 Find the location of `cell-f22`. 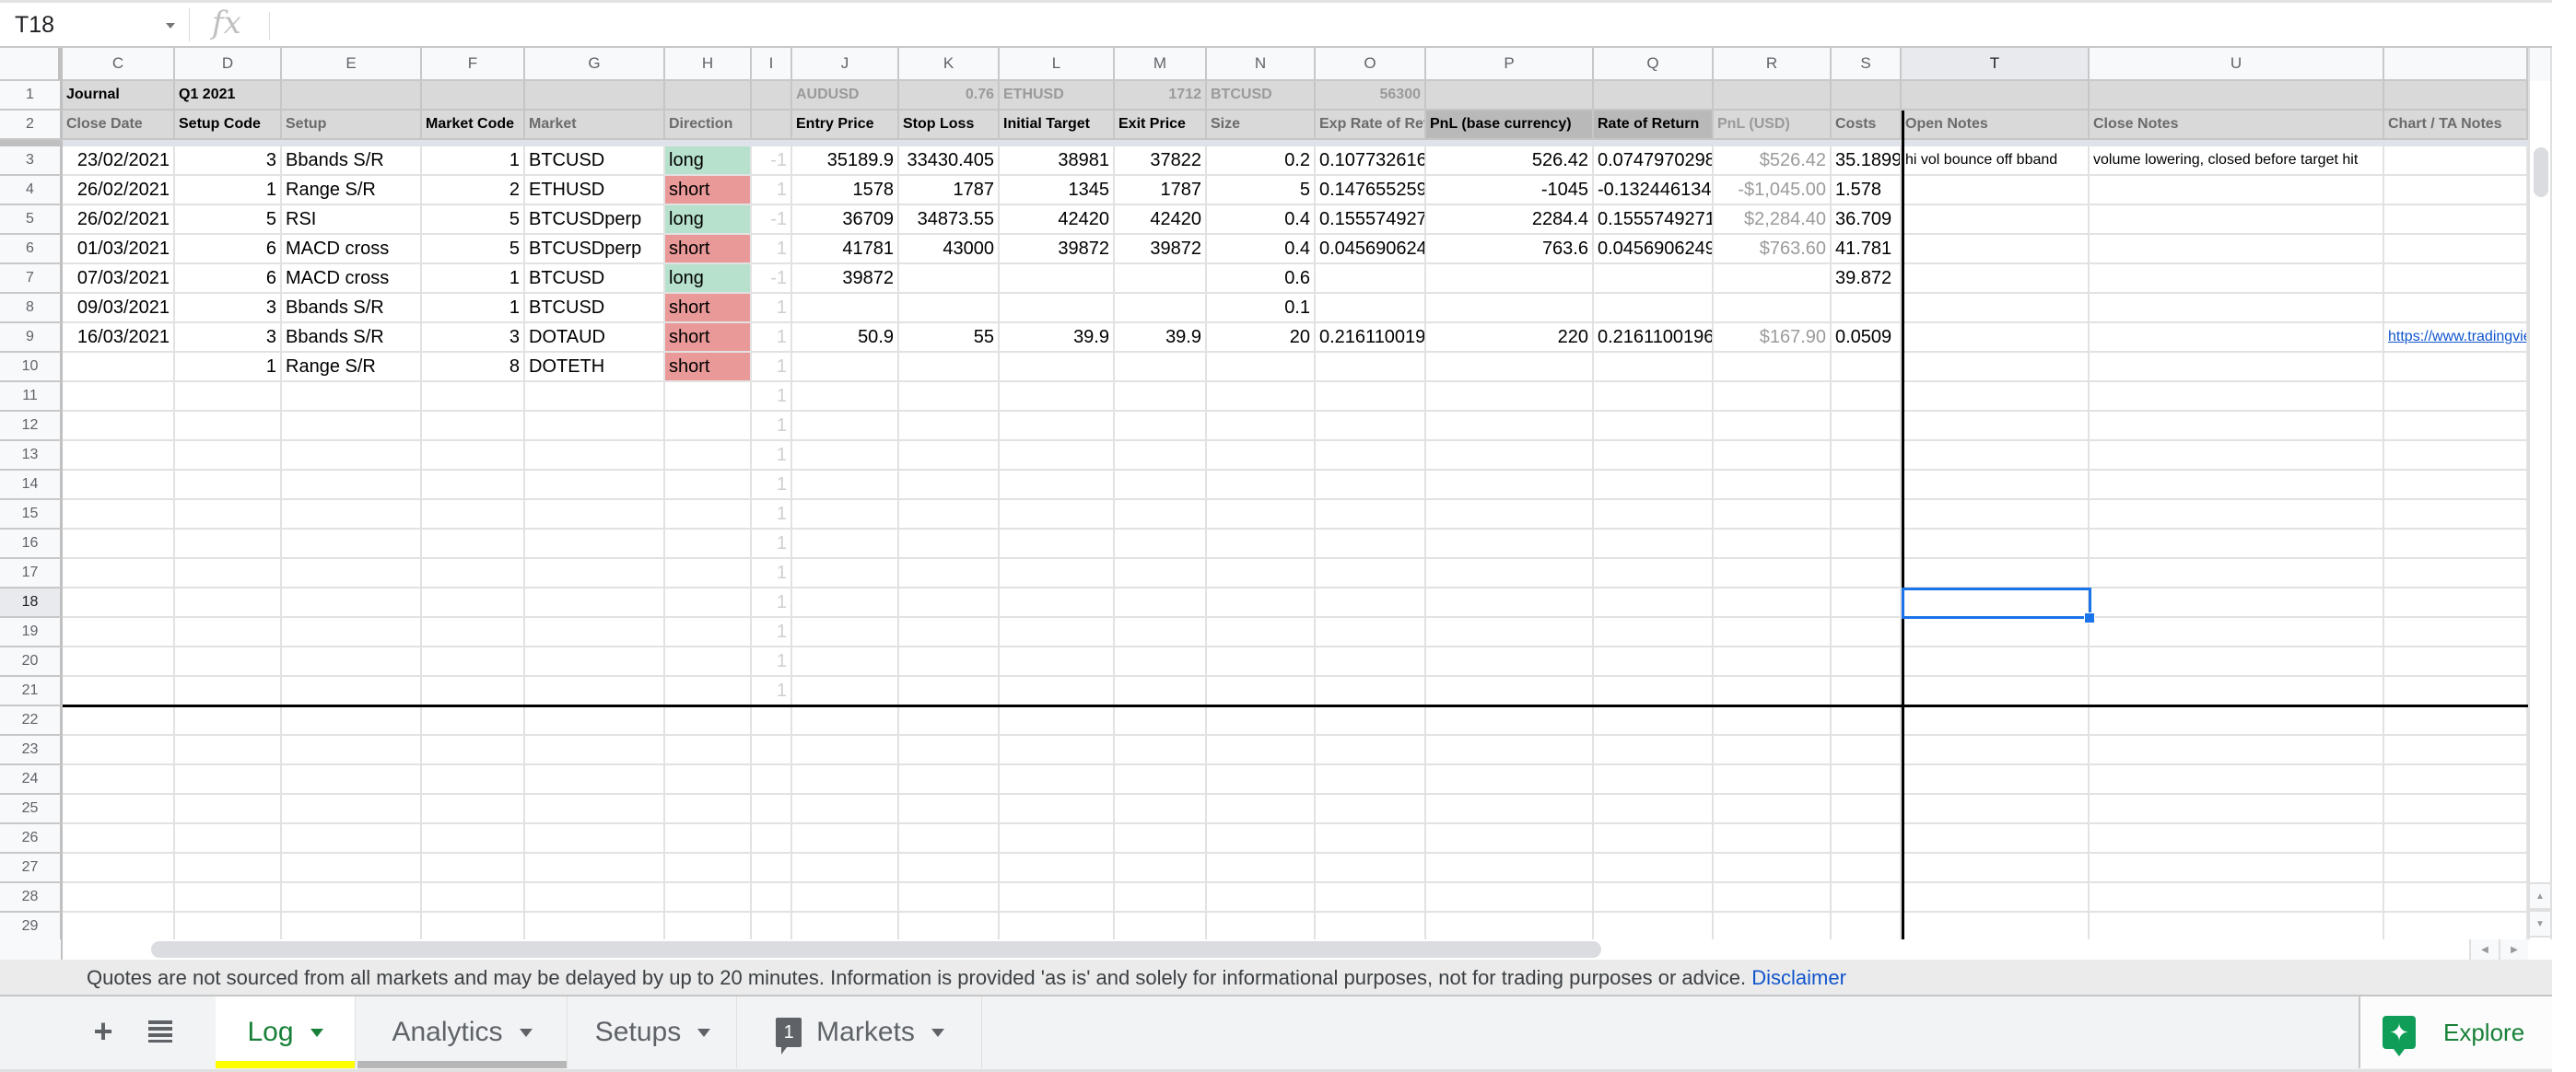

cell-f22 is located at coordinates (473, 721).